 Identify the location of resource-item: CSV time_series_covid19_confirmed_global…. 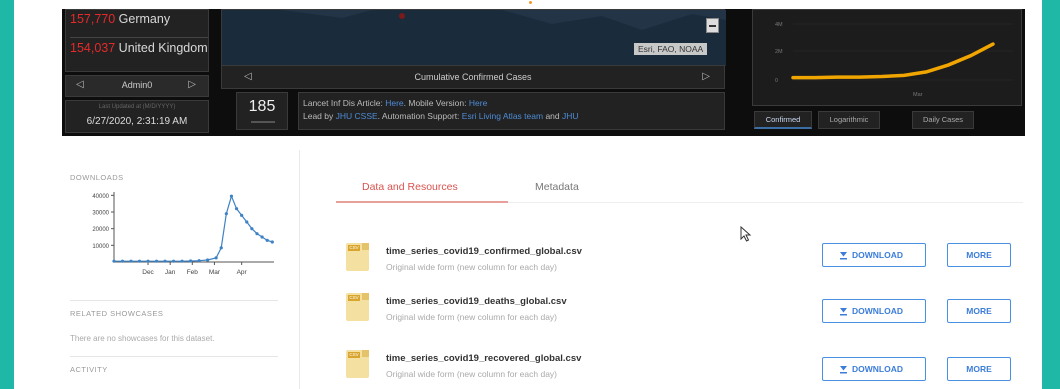
(679, 263).